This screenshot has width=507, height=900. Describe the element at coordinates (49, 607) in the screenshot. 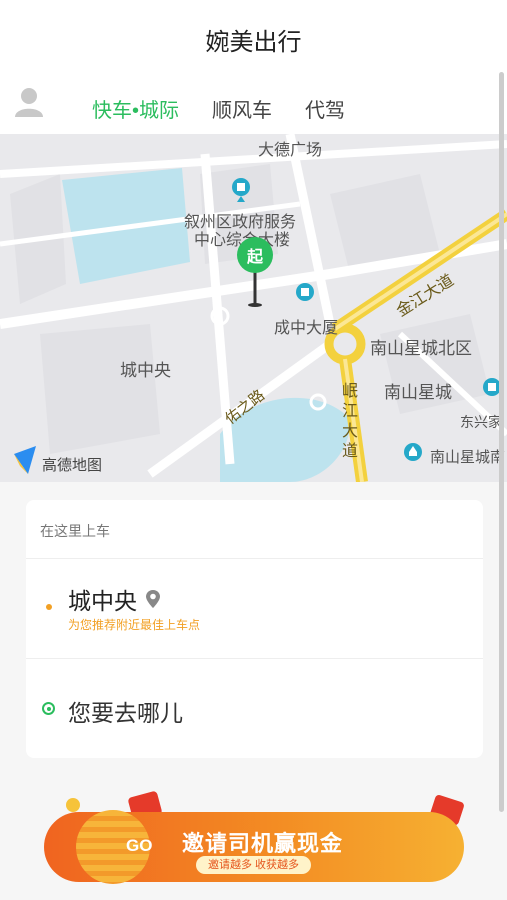

I see `pickup-dot-icon` at that location.